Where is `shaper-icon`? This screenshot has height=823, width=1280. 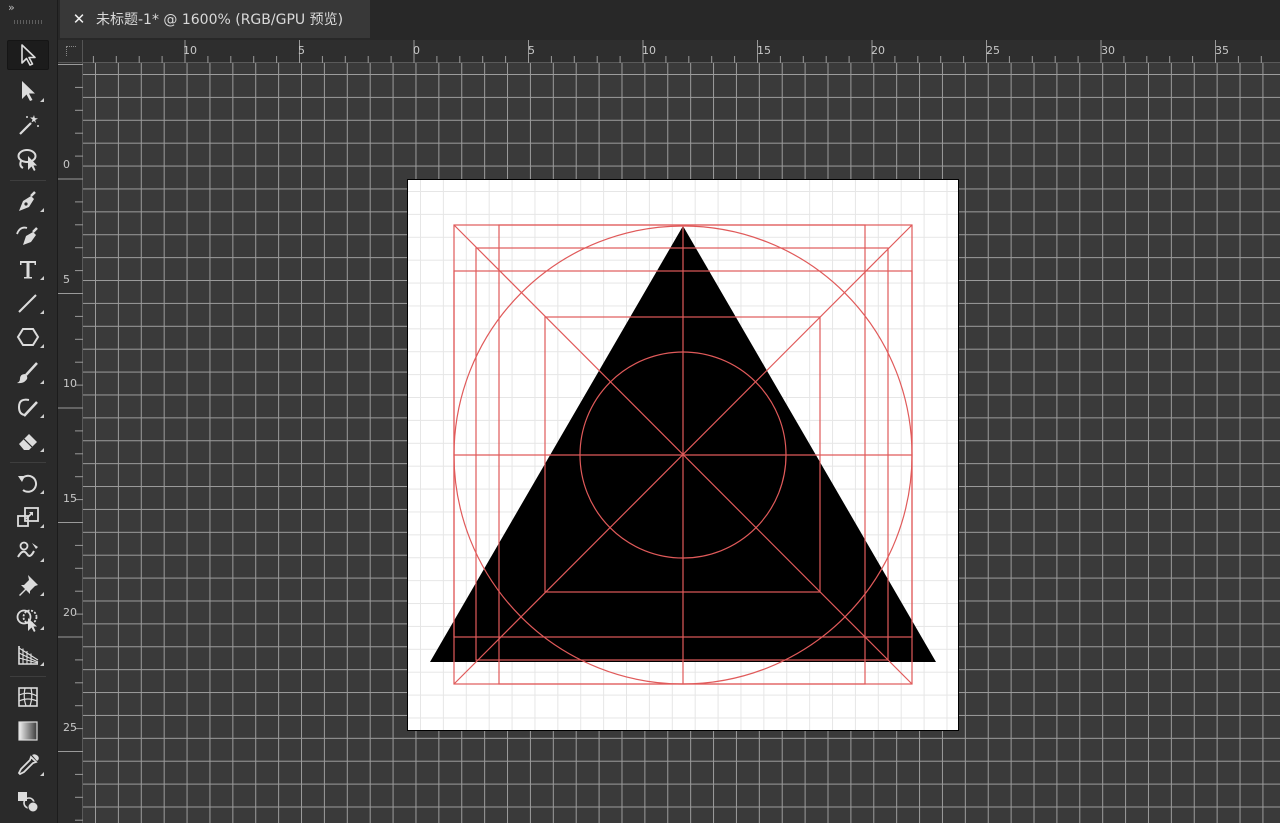 shaper-icon is located at coordinates (27, 407).